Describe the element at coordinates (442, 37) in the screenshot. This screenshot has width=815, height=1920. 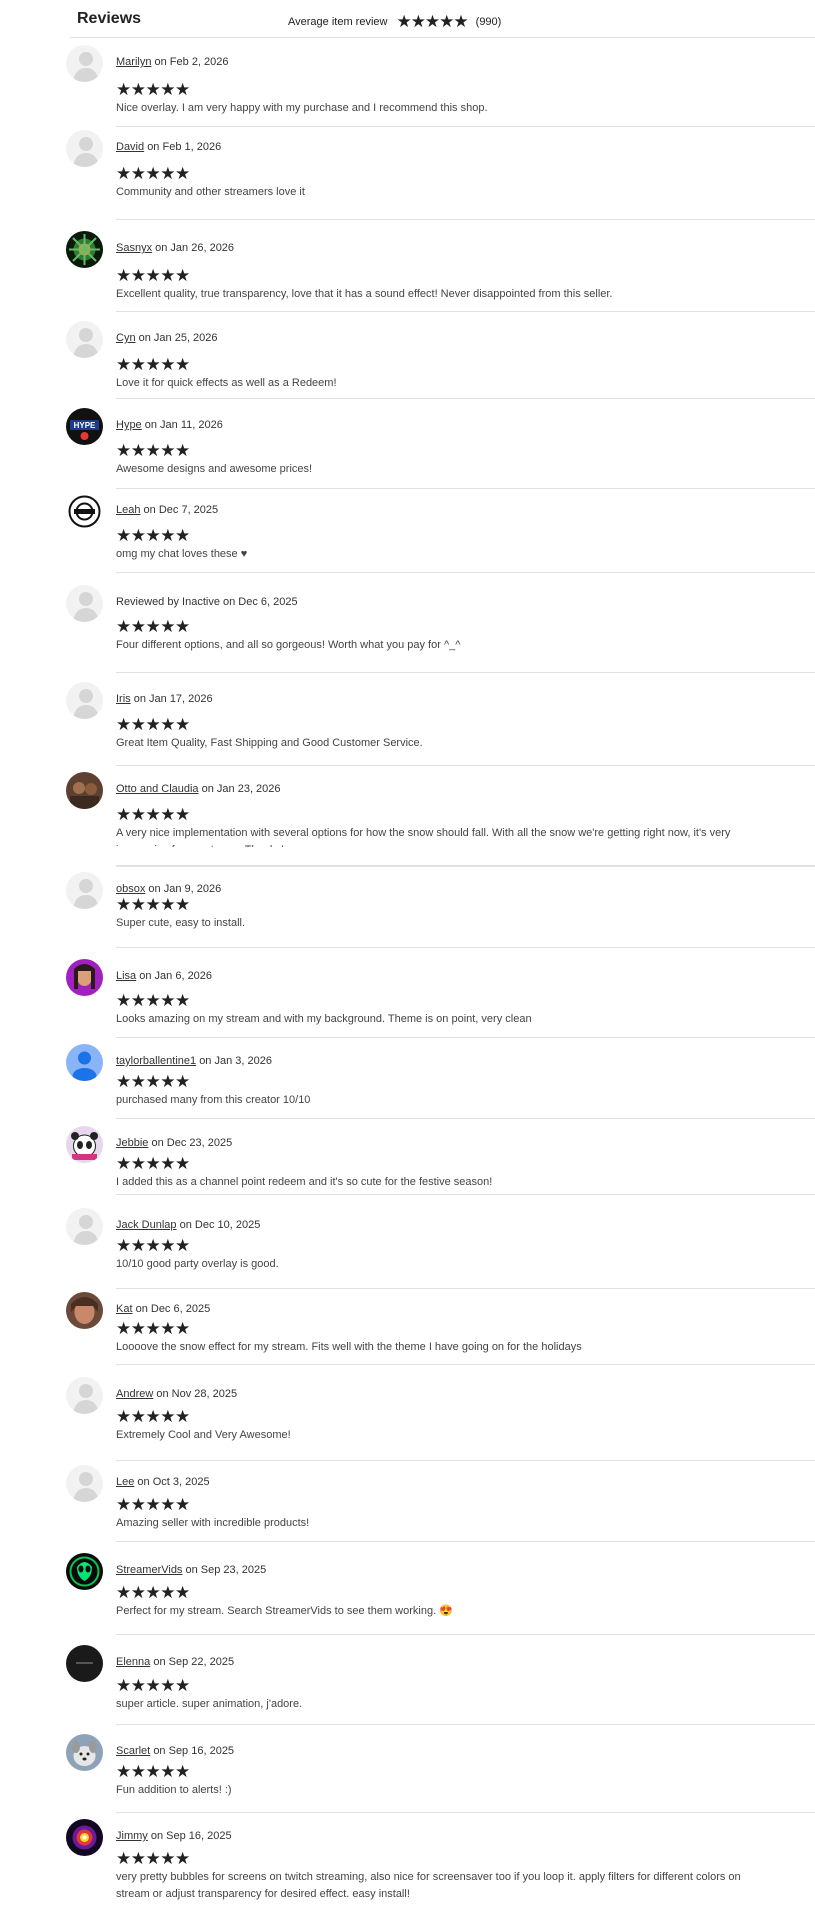
I see `header-divider` at that location.